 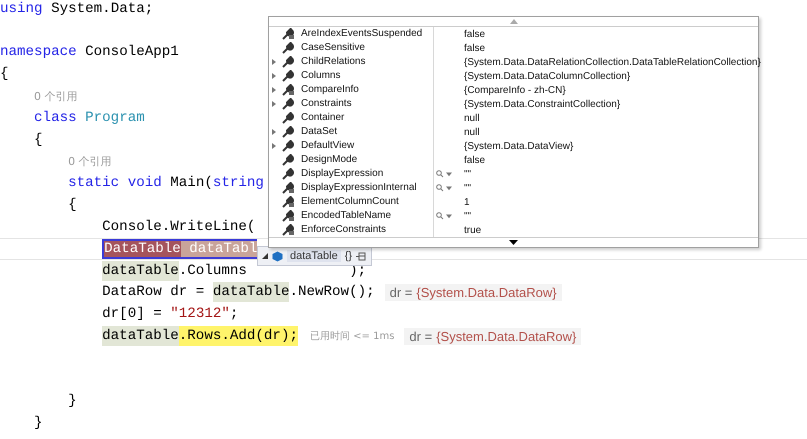 What do you see at coordinates (473, 230) in the screenshot?
I see `property-value: true` at bounding box center [473, 230].